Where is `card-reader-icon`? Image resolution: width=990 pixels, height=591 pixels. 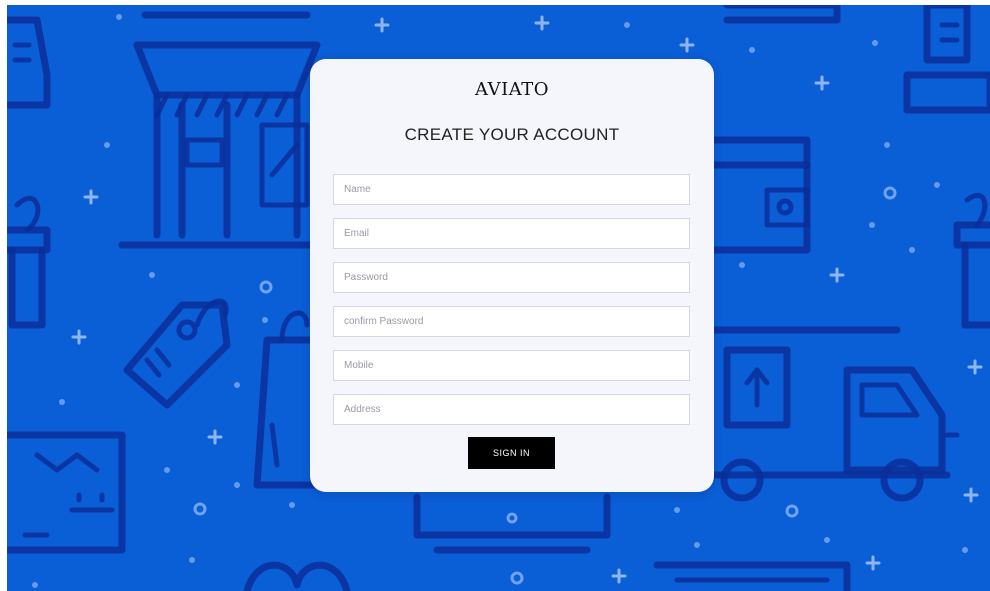
card-reader-icon is located at coordinates (512, 523).